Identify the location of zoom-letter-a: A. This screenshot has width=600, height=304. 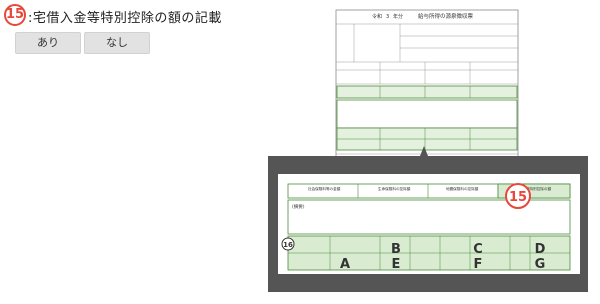
(345, 264).